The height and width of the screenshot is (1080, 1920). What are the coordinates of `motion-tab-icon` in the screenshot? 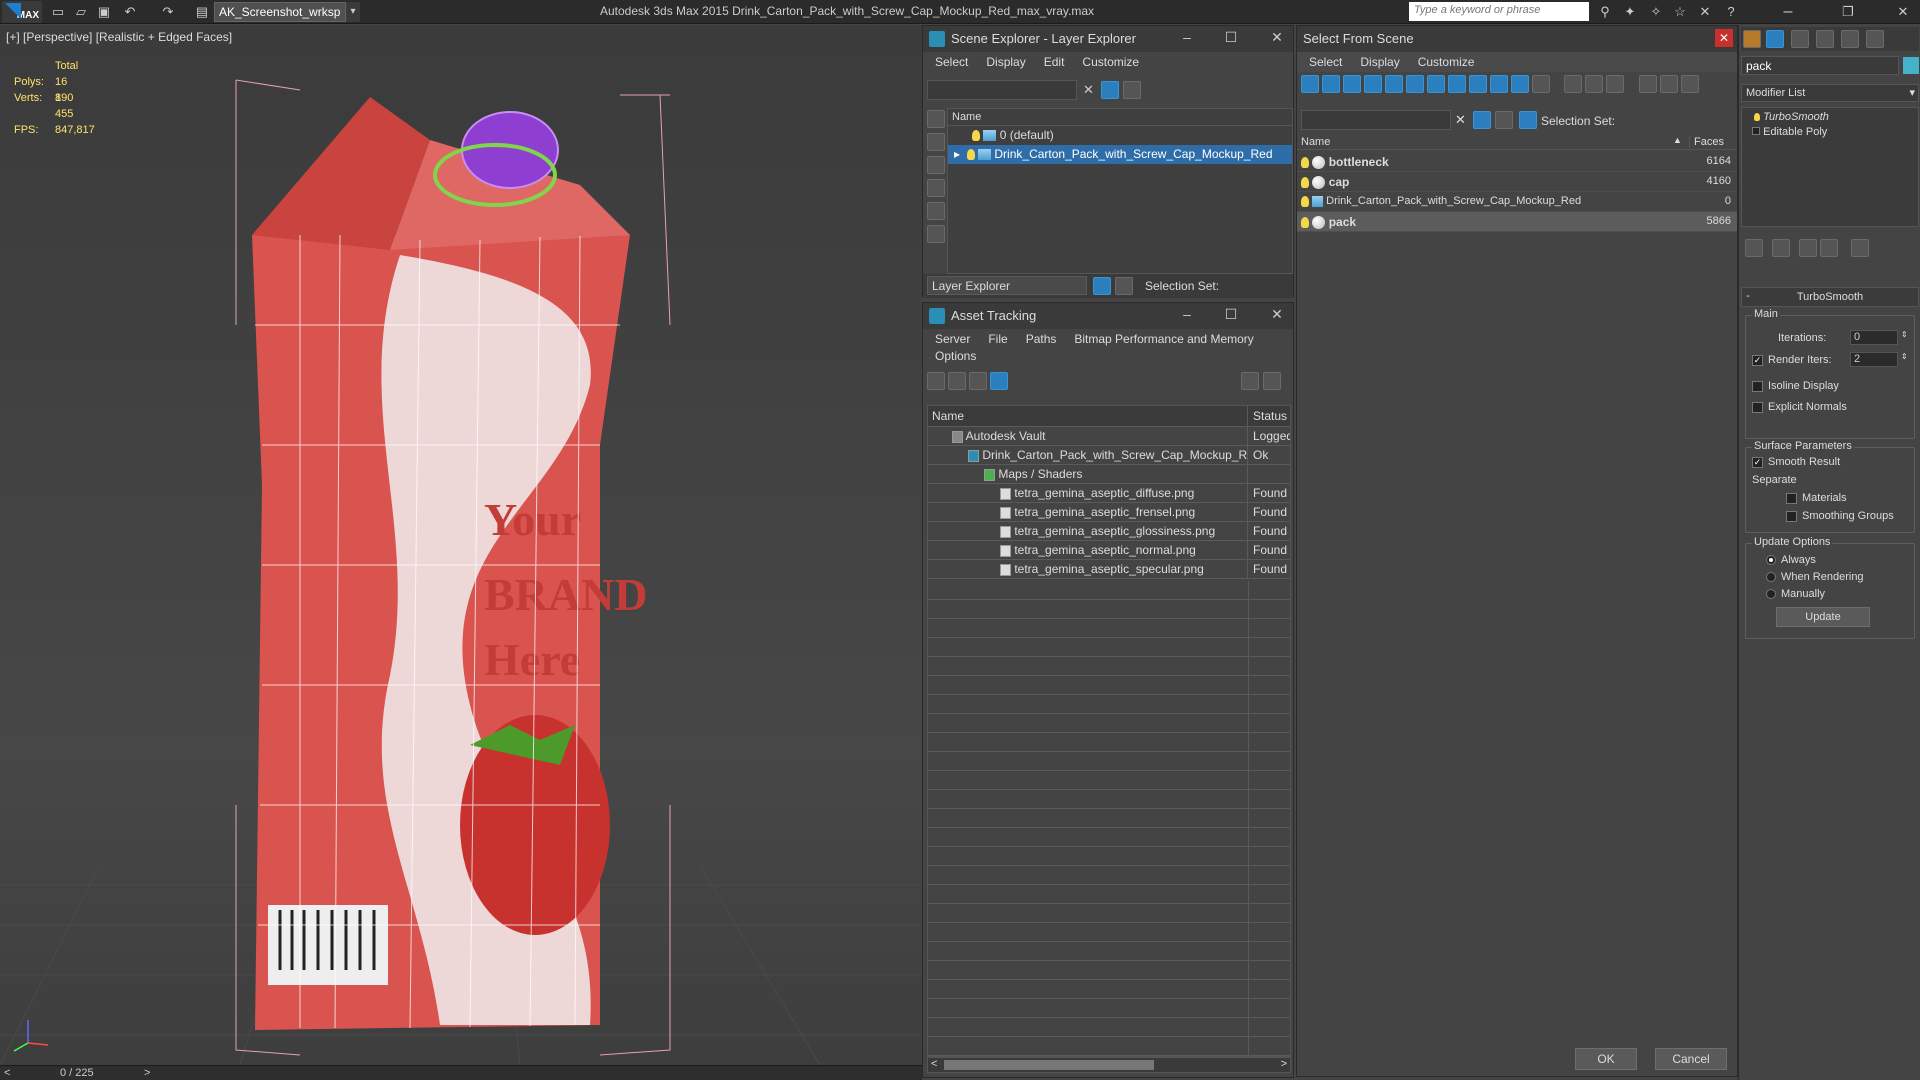 It's located at (1825, 39).